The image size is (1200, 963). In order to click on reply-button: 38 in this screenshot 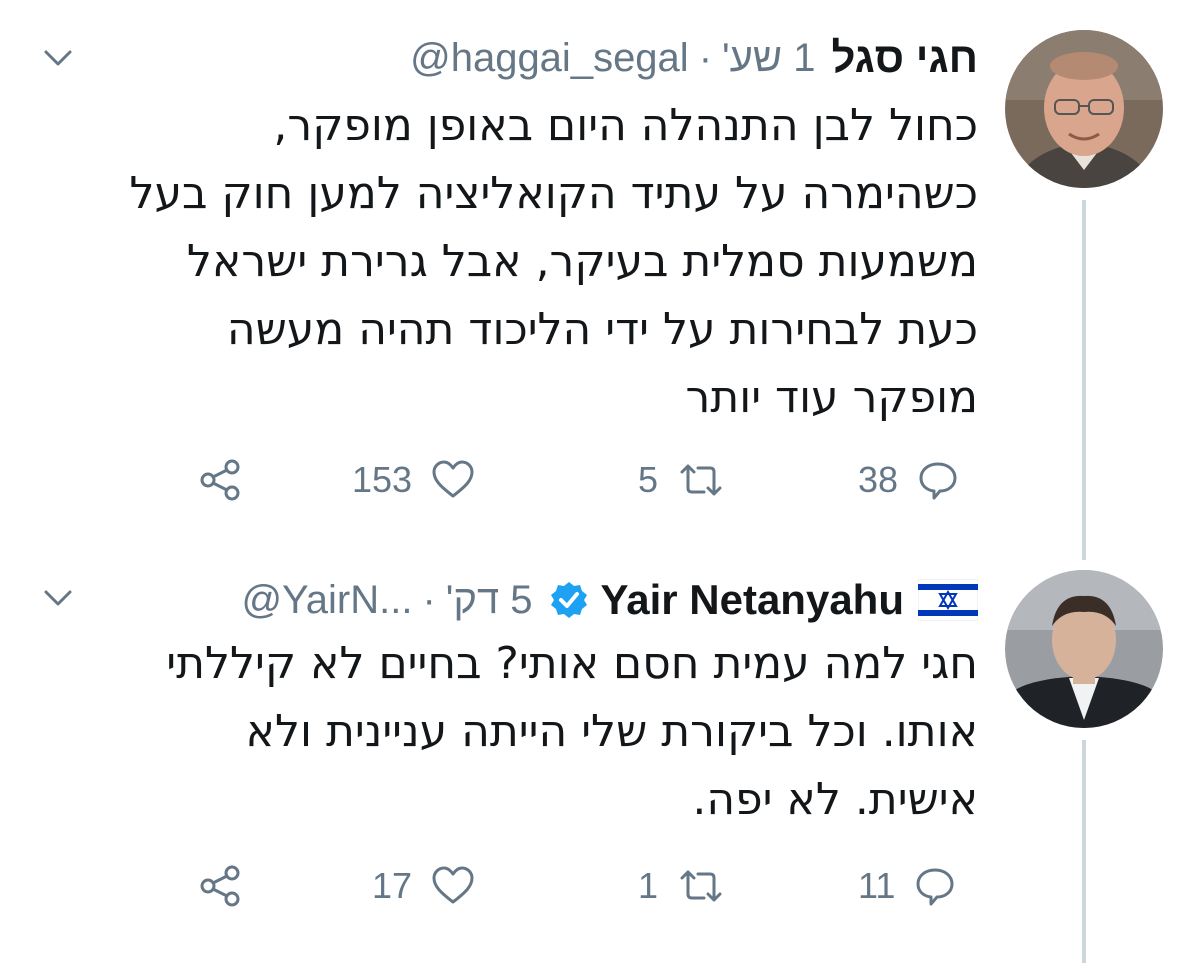, I will do `click(909, 480)`.